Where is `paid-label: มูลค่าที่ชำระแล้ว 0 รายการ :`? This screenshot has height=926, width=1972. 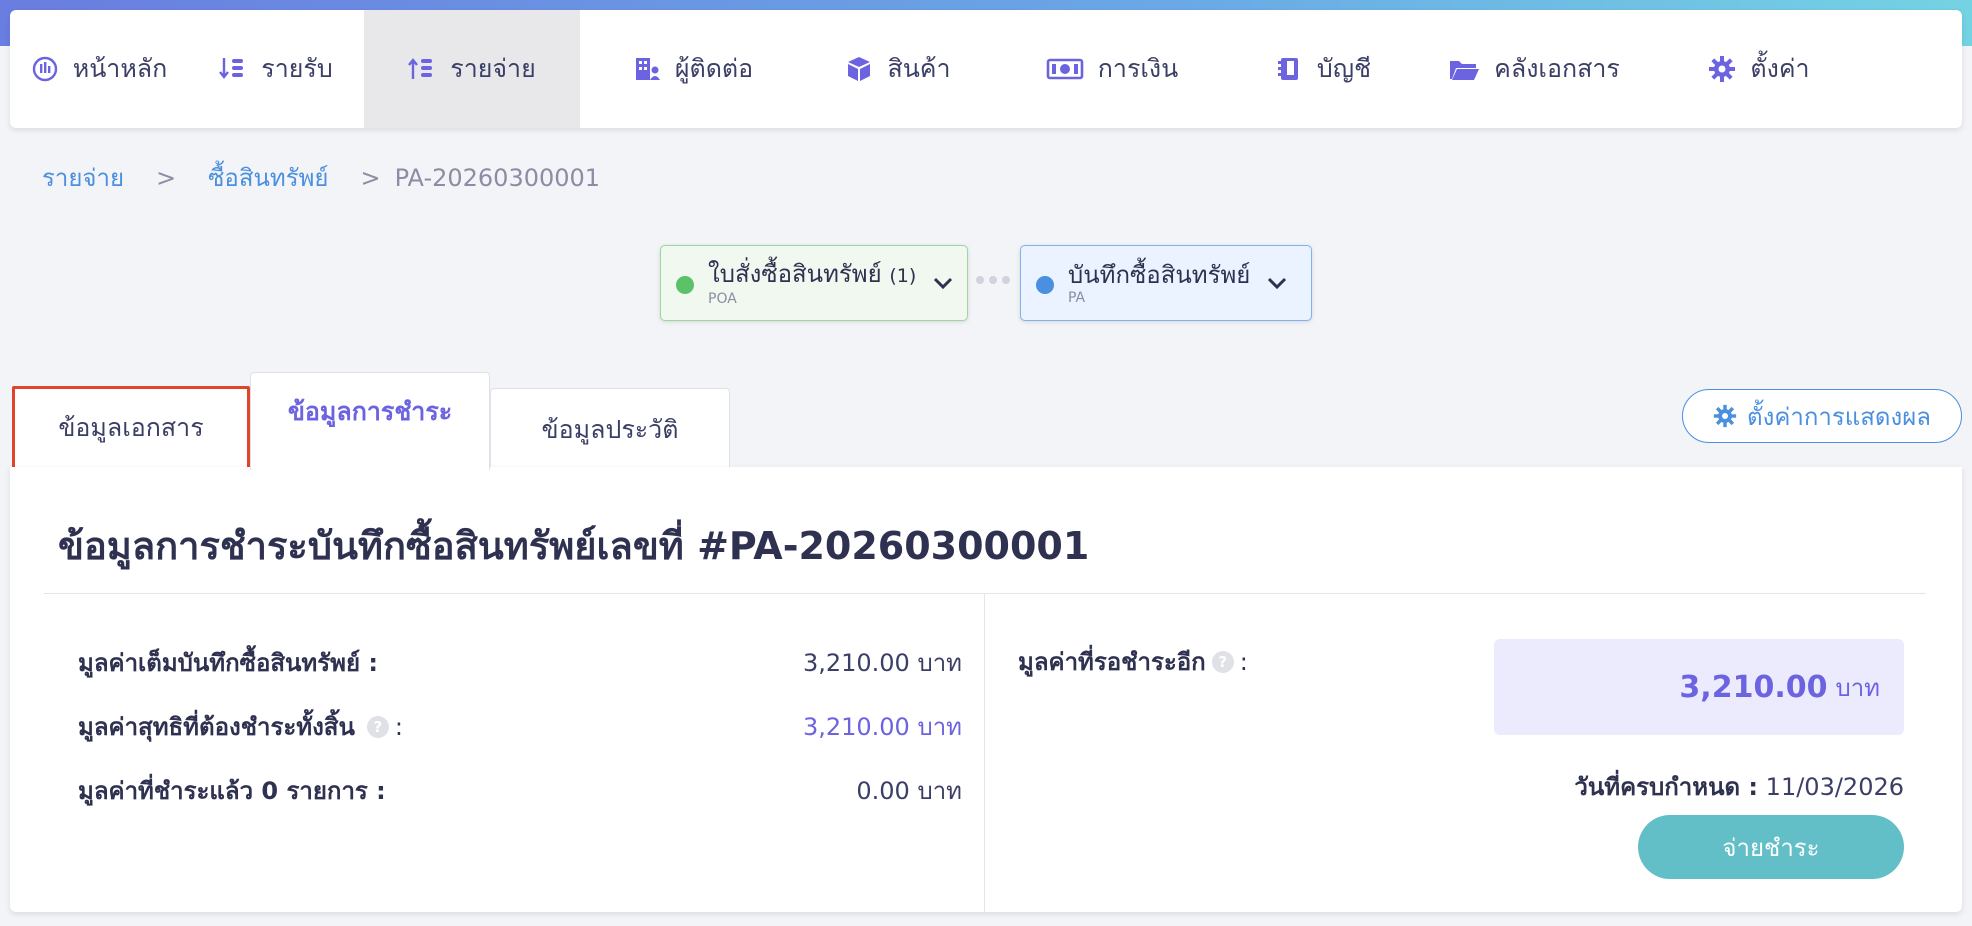
paid-label: มูลค่าที่ชำระแล้ว 0 รายการ : is located at coordinates (232, 791).